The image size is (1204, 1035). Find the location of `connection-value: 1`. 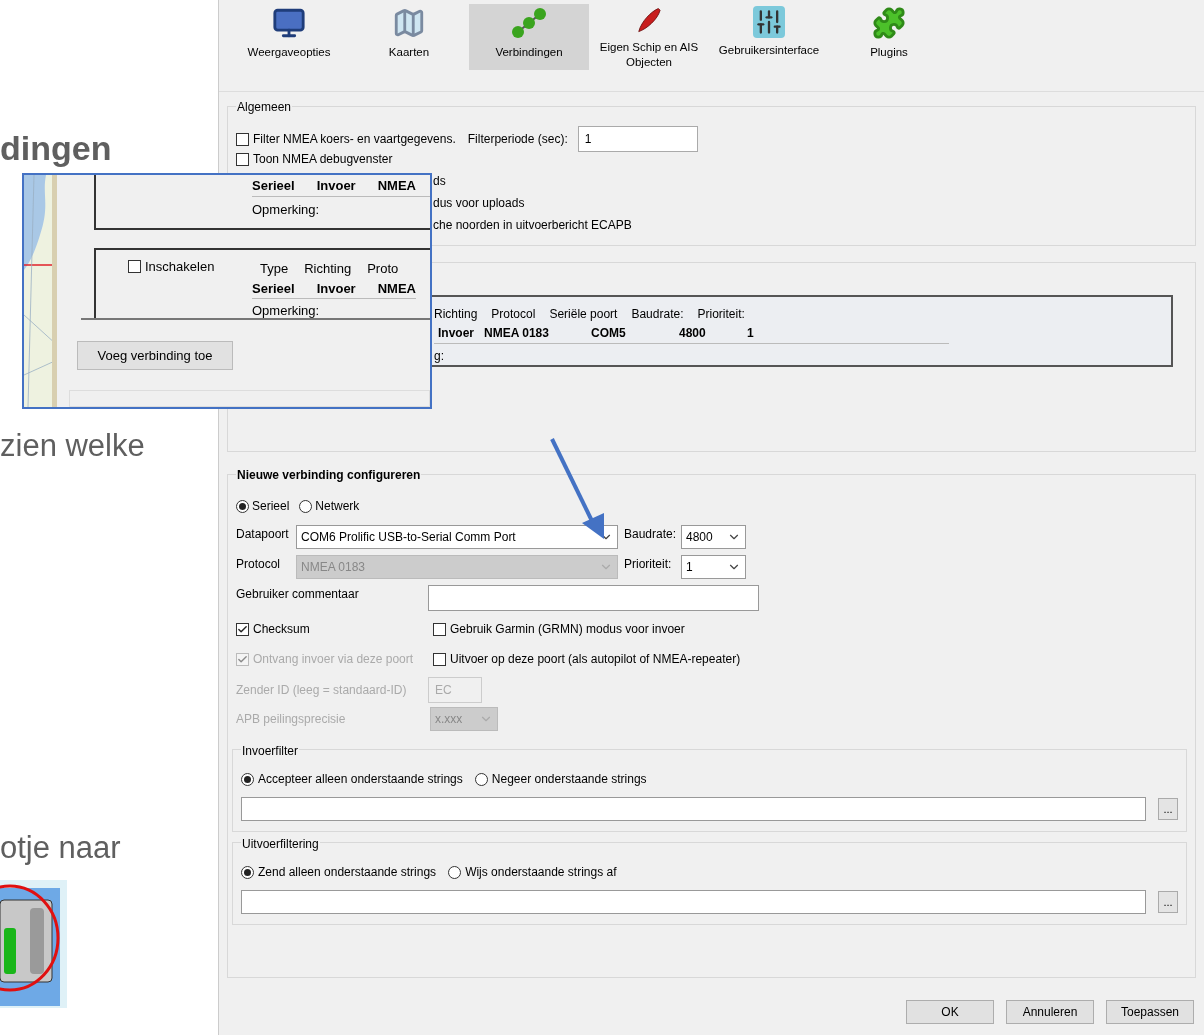

connection-value: 1 is located at coordinates (750, 333).